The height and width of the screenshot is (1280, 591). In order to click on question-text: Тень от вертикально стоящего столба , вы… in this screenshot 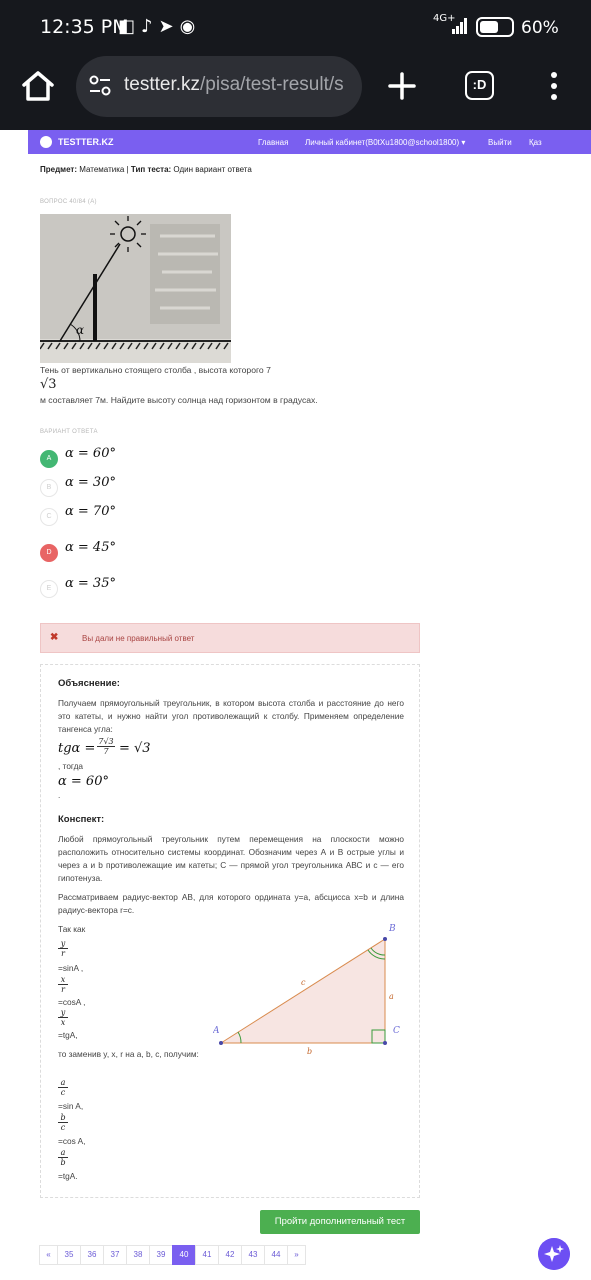, I will do `click(155, 370)`.